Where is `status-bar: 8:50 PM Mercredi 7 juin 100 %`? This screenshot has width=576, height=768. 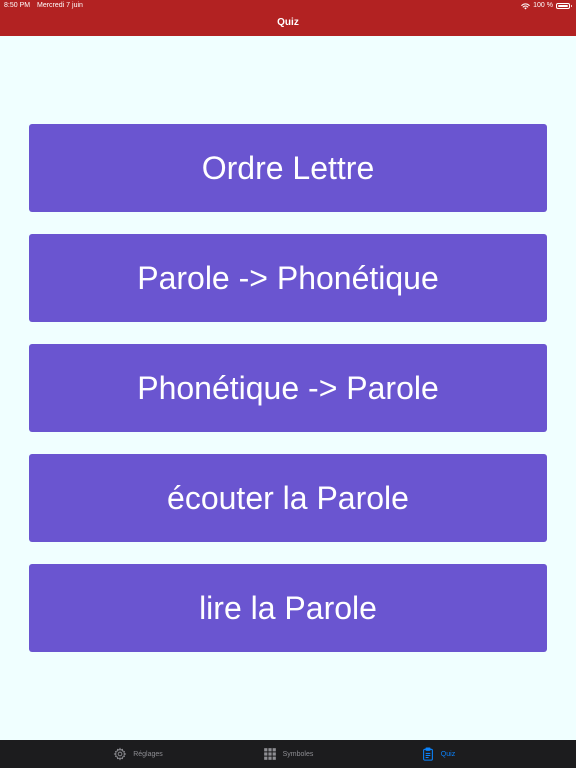
status-bar: 8:50 PM Mercredi 7 juin 100 % is located at coordinates (288, 6).